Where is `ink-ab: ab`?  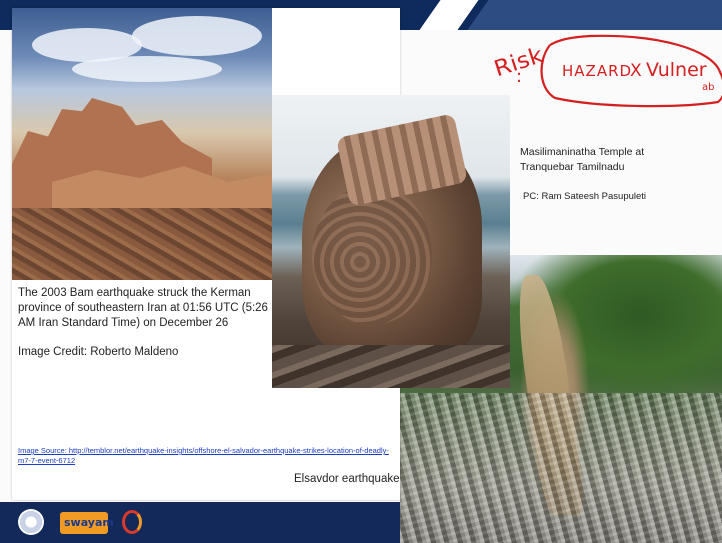
ink-ab: ab is located at coordinates (708, 87).